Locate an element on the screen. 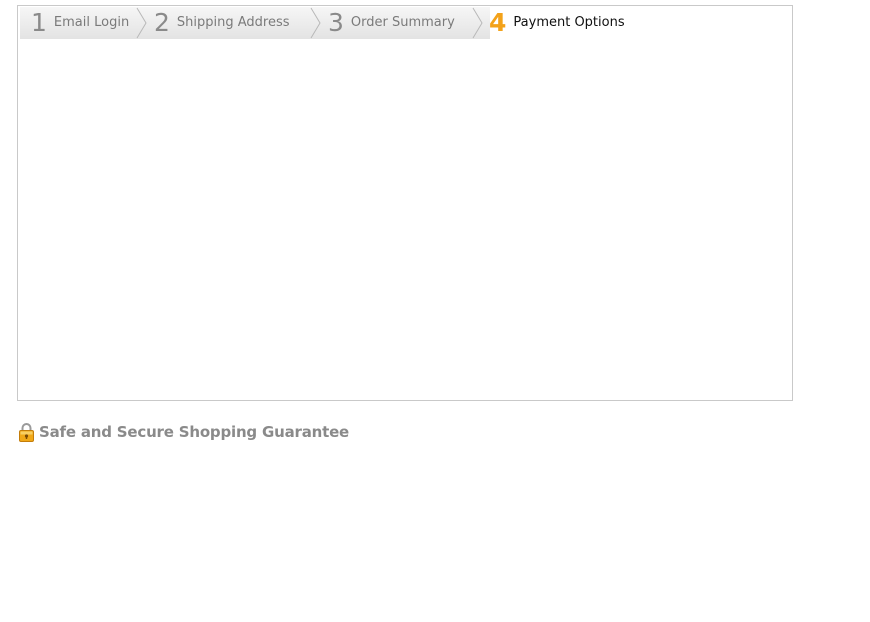 Image resolution: width=870 pixels, height=622 pixels. lock-icon is located at coordinates (26, 432).